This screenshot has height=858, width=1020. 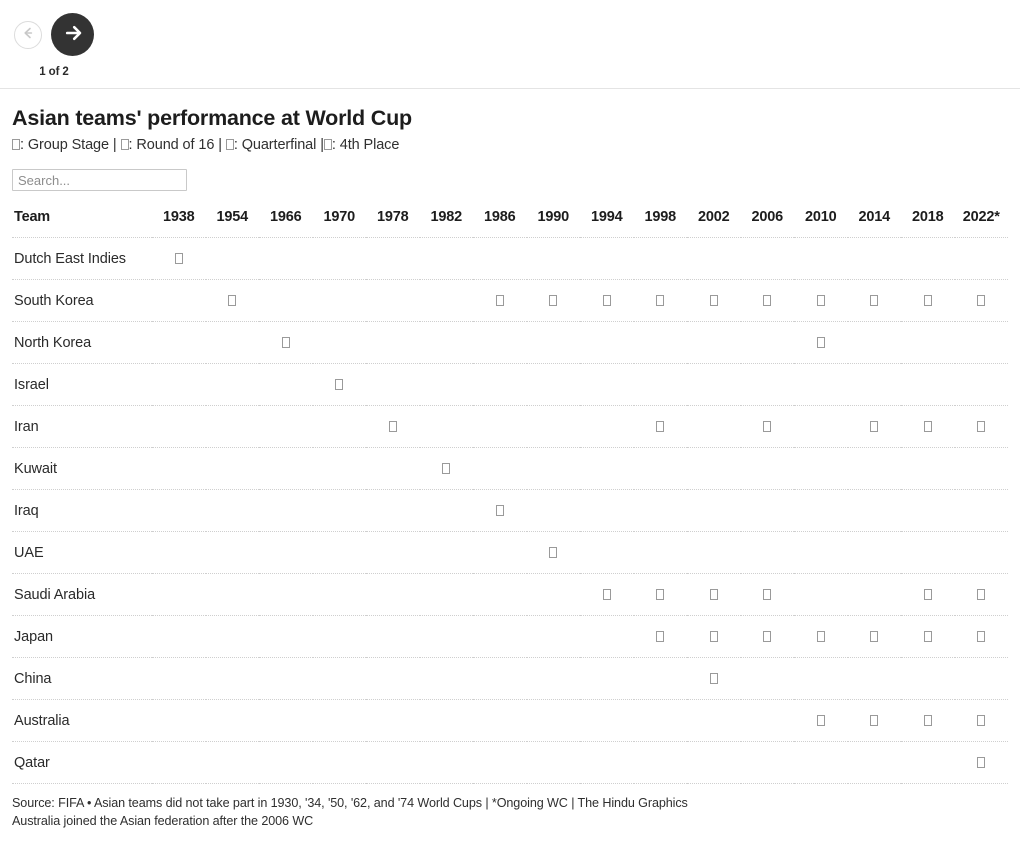 I want to click on pagination-controls, so click(x=54, y=34).